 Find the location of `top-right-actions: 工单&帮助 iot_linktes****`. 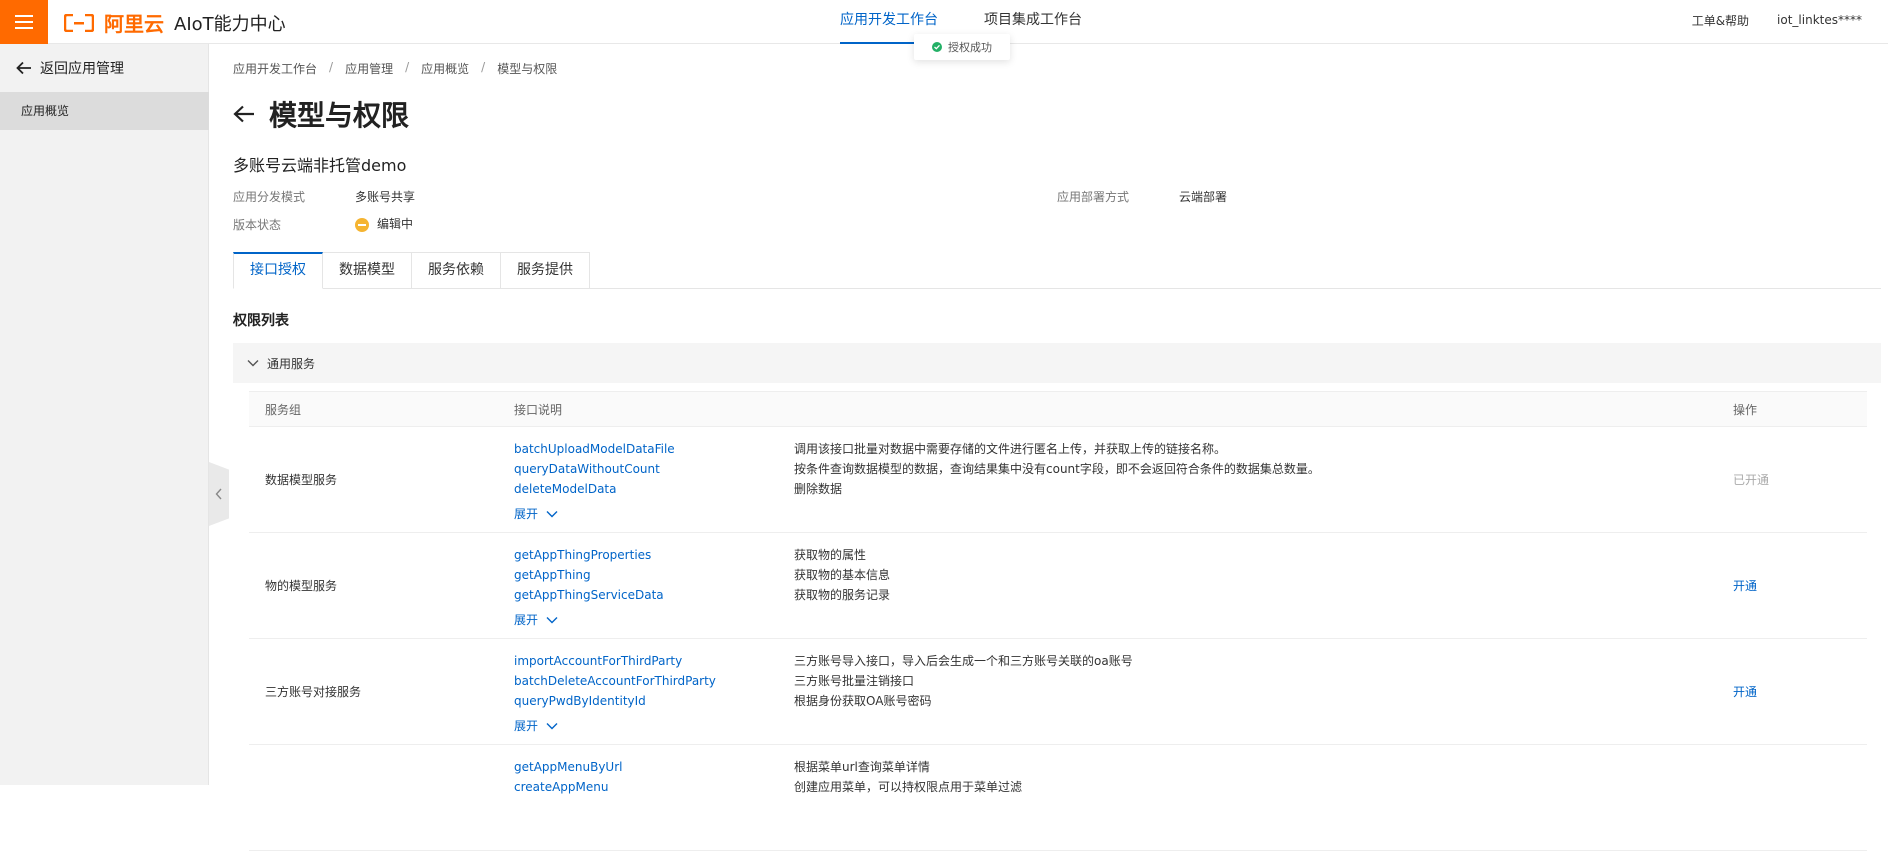

top-right-actions: 工单&帮助 iot_linktes**** is located at coordinates (1777, 20).